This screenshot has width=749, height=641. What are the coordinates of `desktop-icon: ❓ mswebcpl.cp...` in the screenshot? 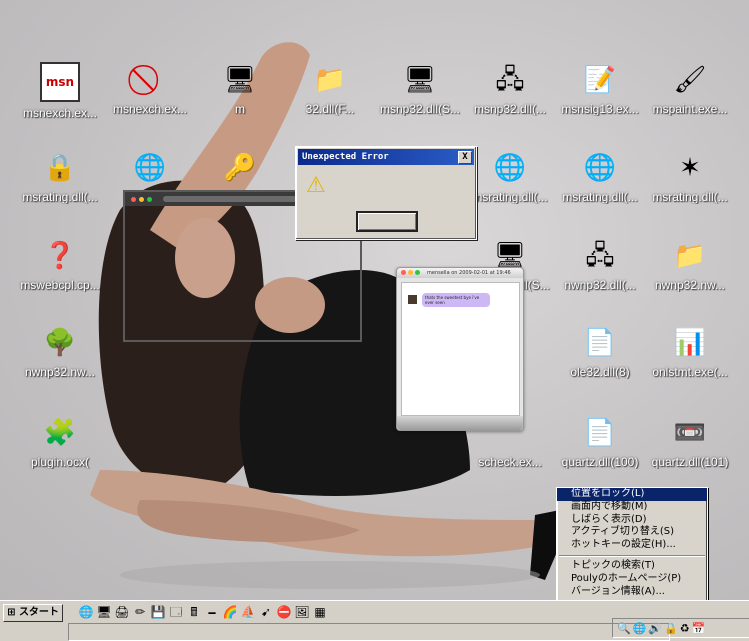 It's located at (60, 265).